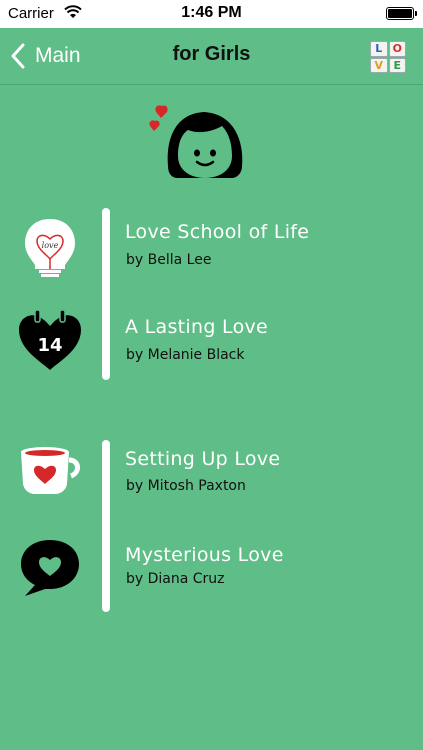  I want to click on heart-calendar-icon: 14, so click(50, 339).